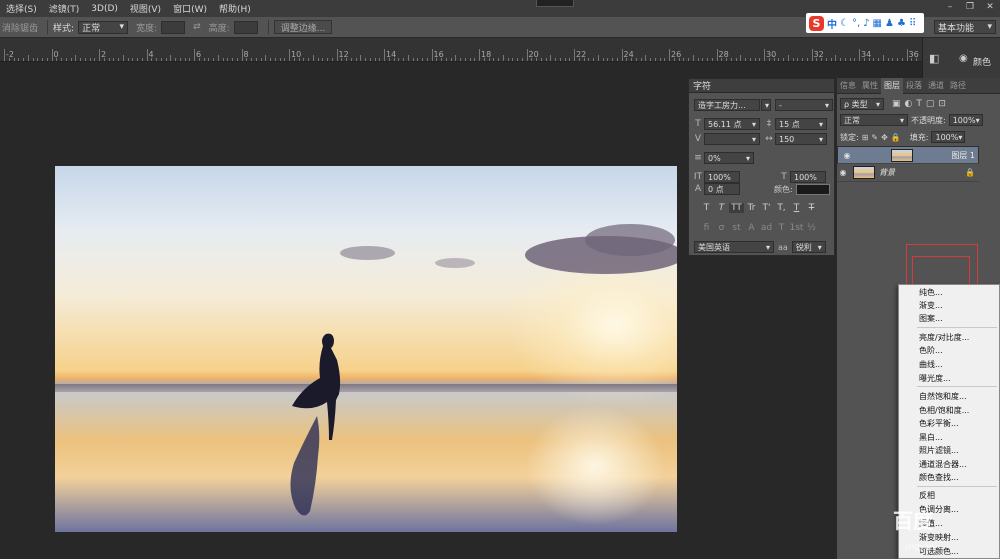 Image resolution: width=1000 pixels, height=559 pixels. Describe the element at coordinates (734, 247) in the screenshot. I see `language-select: 美国英语 ▾` at that location.